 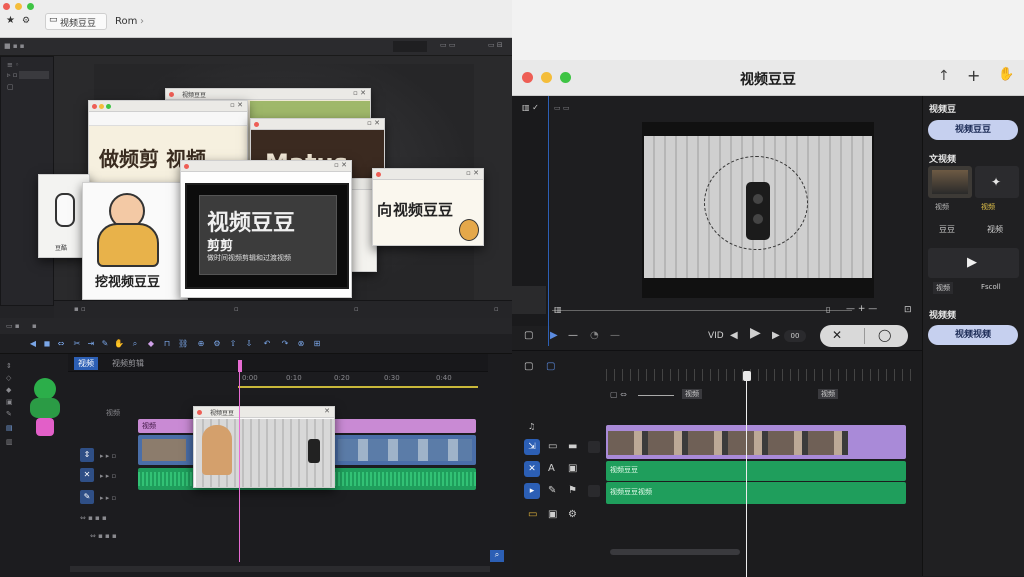 What do you see at coordinates (554, 336) in the screenshot?
I see `play-small-icon: ▶` at bounding box center [554, 336].